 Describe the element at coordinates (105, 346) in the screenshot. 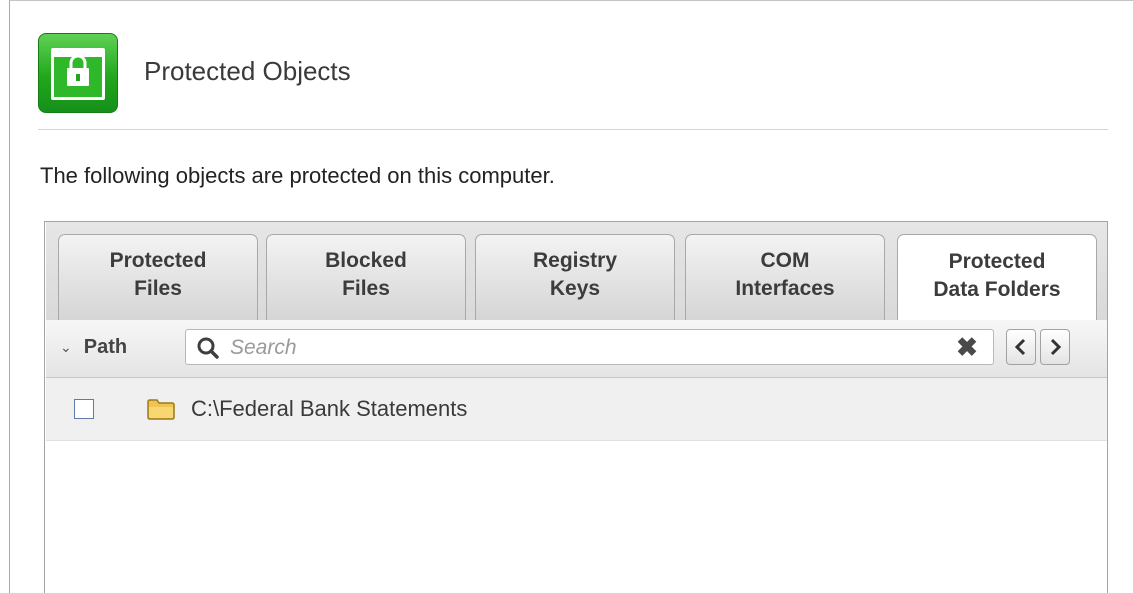

I see `path-column-label: Path` at that location.